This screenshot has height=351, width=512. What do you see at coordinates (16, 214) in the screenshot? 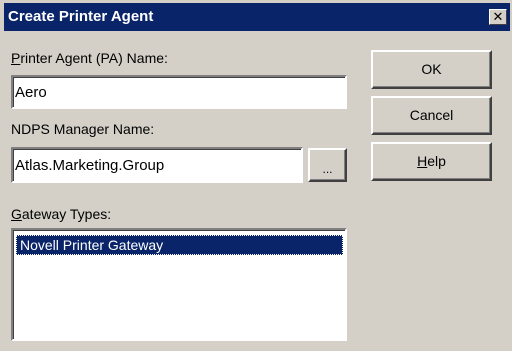
I see `gateway-types-label-accel: G` at bounding box center [16, 214].